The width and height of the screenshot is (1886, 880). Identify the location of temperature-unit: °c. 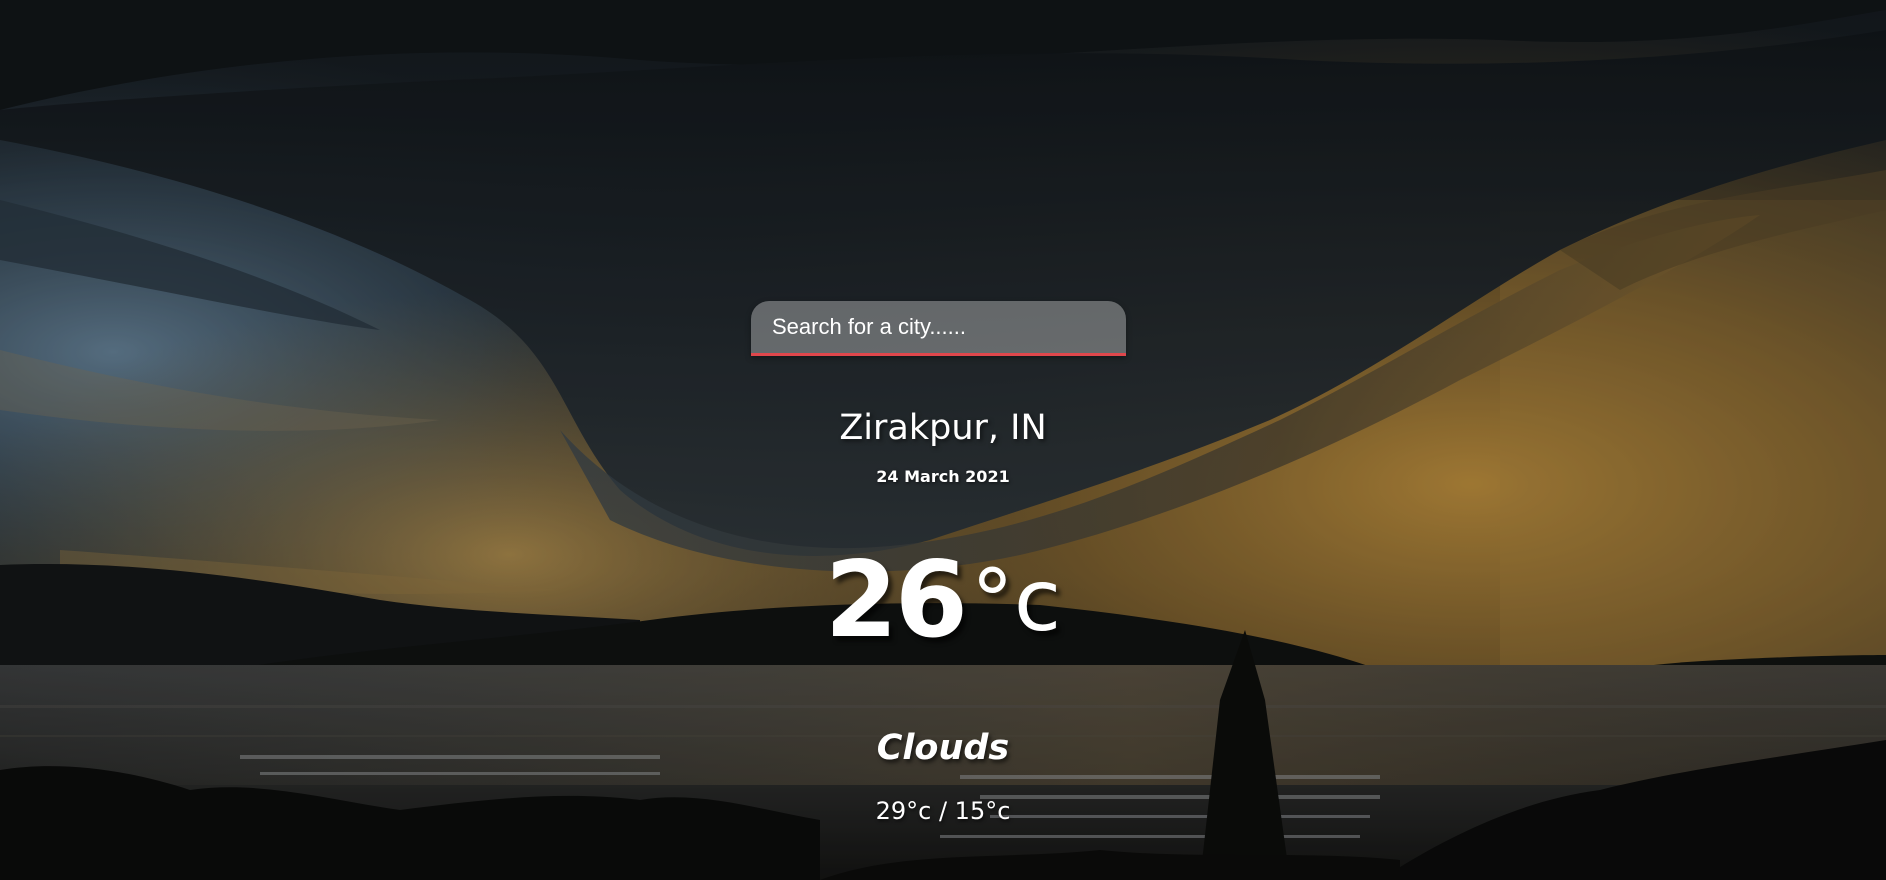
(1016, 601).